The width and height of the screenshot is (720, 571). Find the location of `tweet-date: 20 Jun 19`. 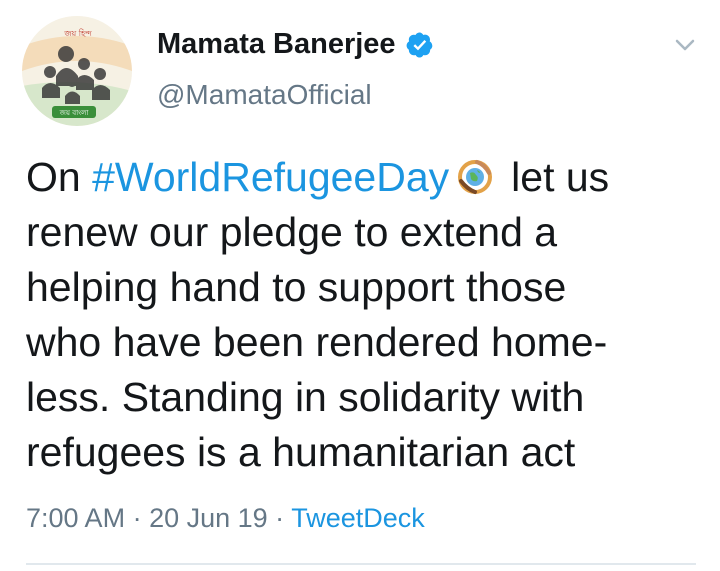

tweet-date: 20 Jun 19 is located at coordinates (208, 518).